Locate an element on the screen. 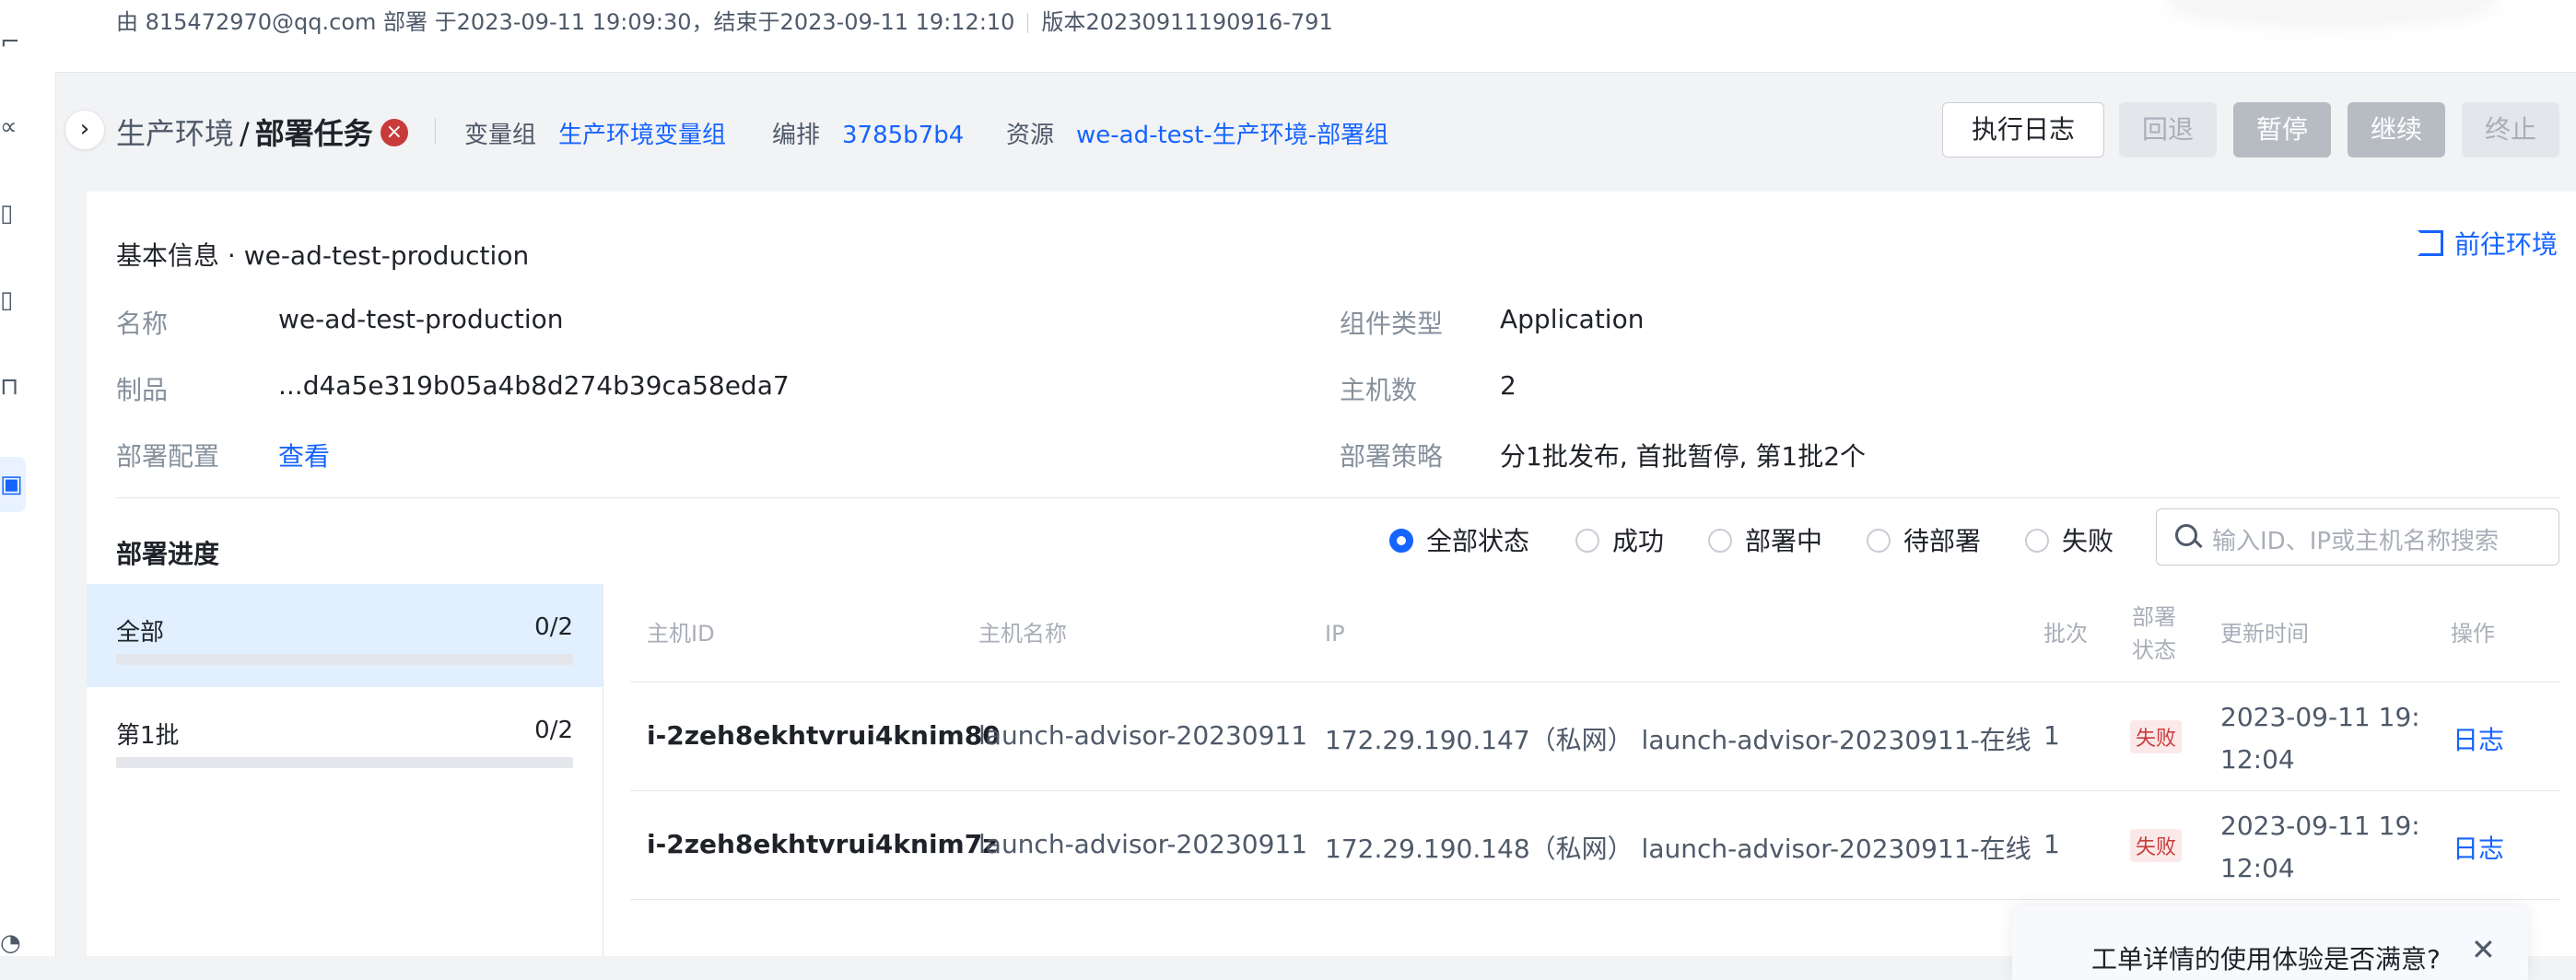 The height and width of the screenshot is (980, 2576). breadcrumb-slash: / is located at coordinates (245, 133).